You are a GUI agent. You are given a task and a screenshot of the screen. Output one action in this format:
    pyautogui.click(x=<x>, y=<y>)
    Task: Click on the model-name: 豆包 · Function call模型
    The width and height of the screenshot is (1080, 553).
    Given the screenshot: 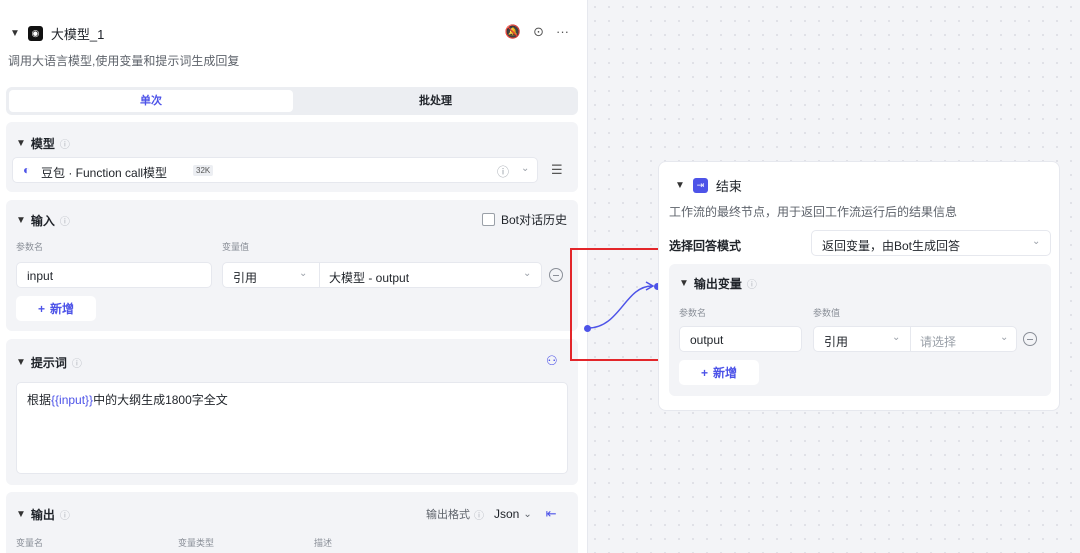 What is the action you would take?
    pyautogui.click(x=104, y=173)
    